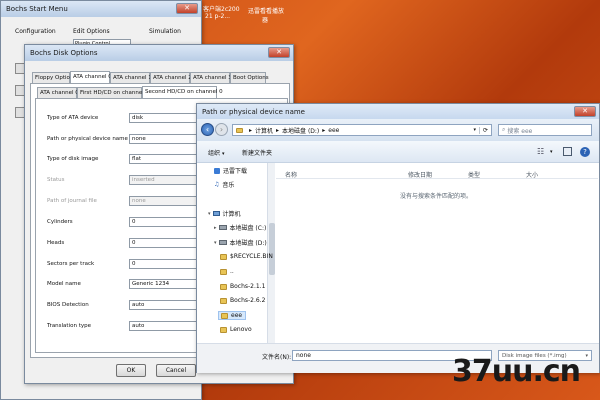  I want to click on forward-arrow-icon: ›, so click(221, 129).